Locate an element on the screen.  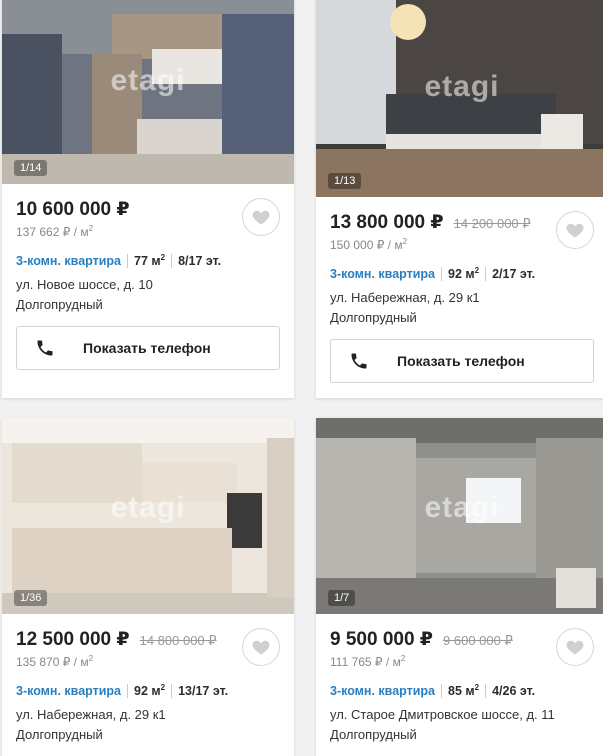
area: 77 м2 is located at coordinates (150, 261).